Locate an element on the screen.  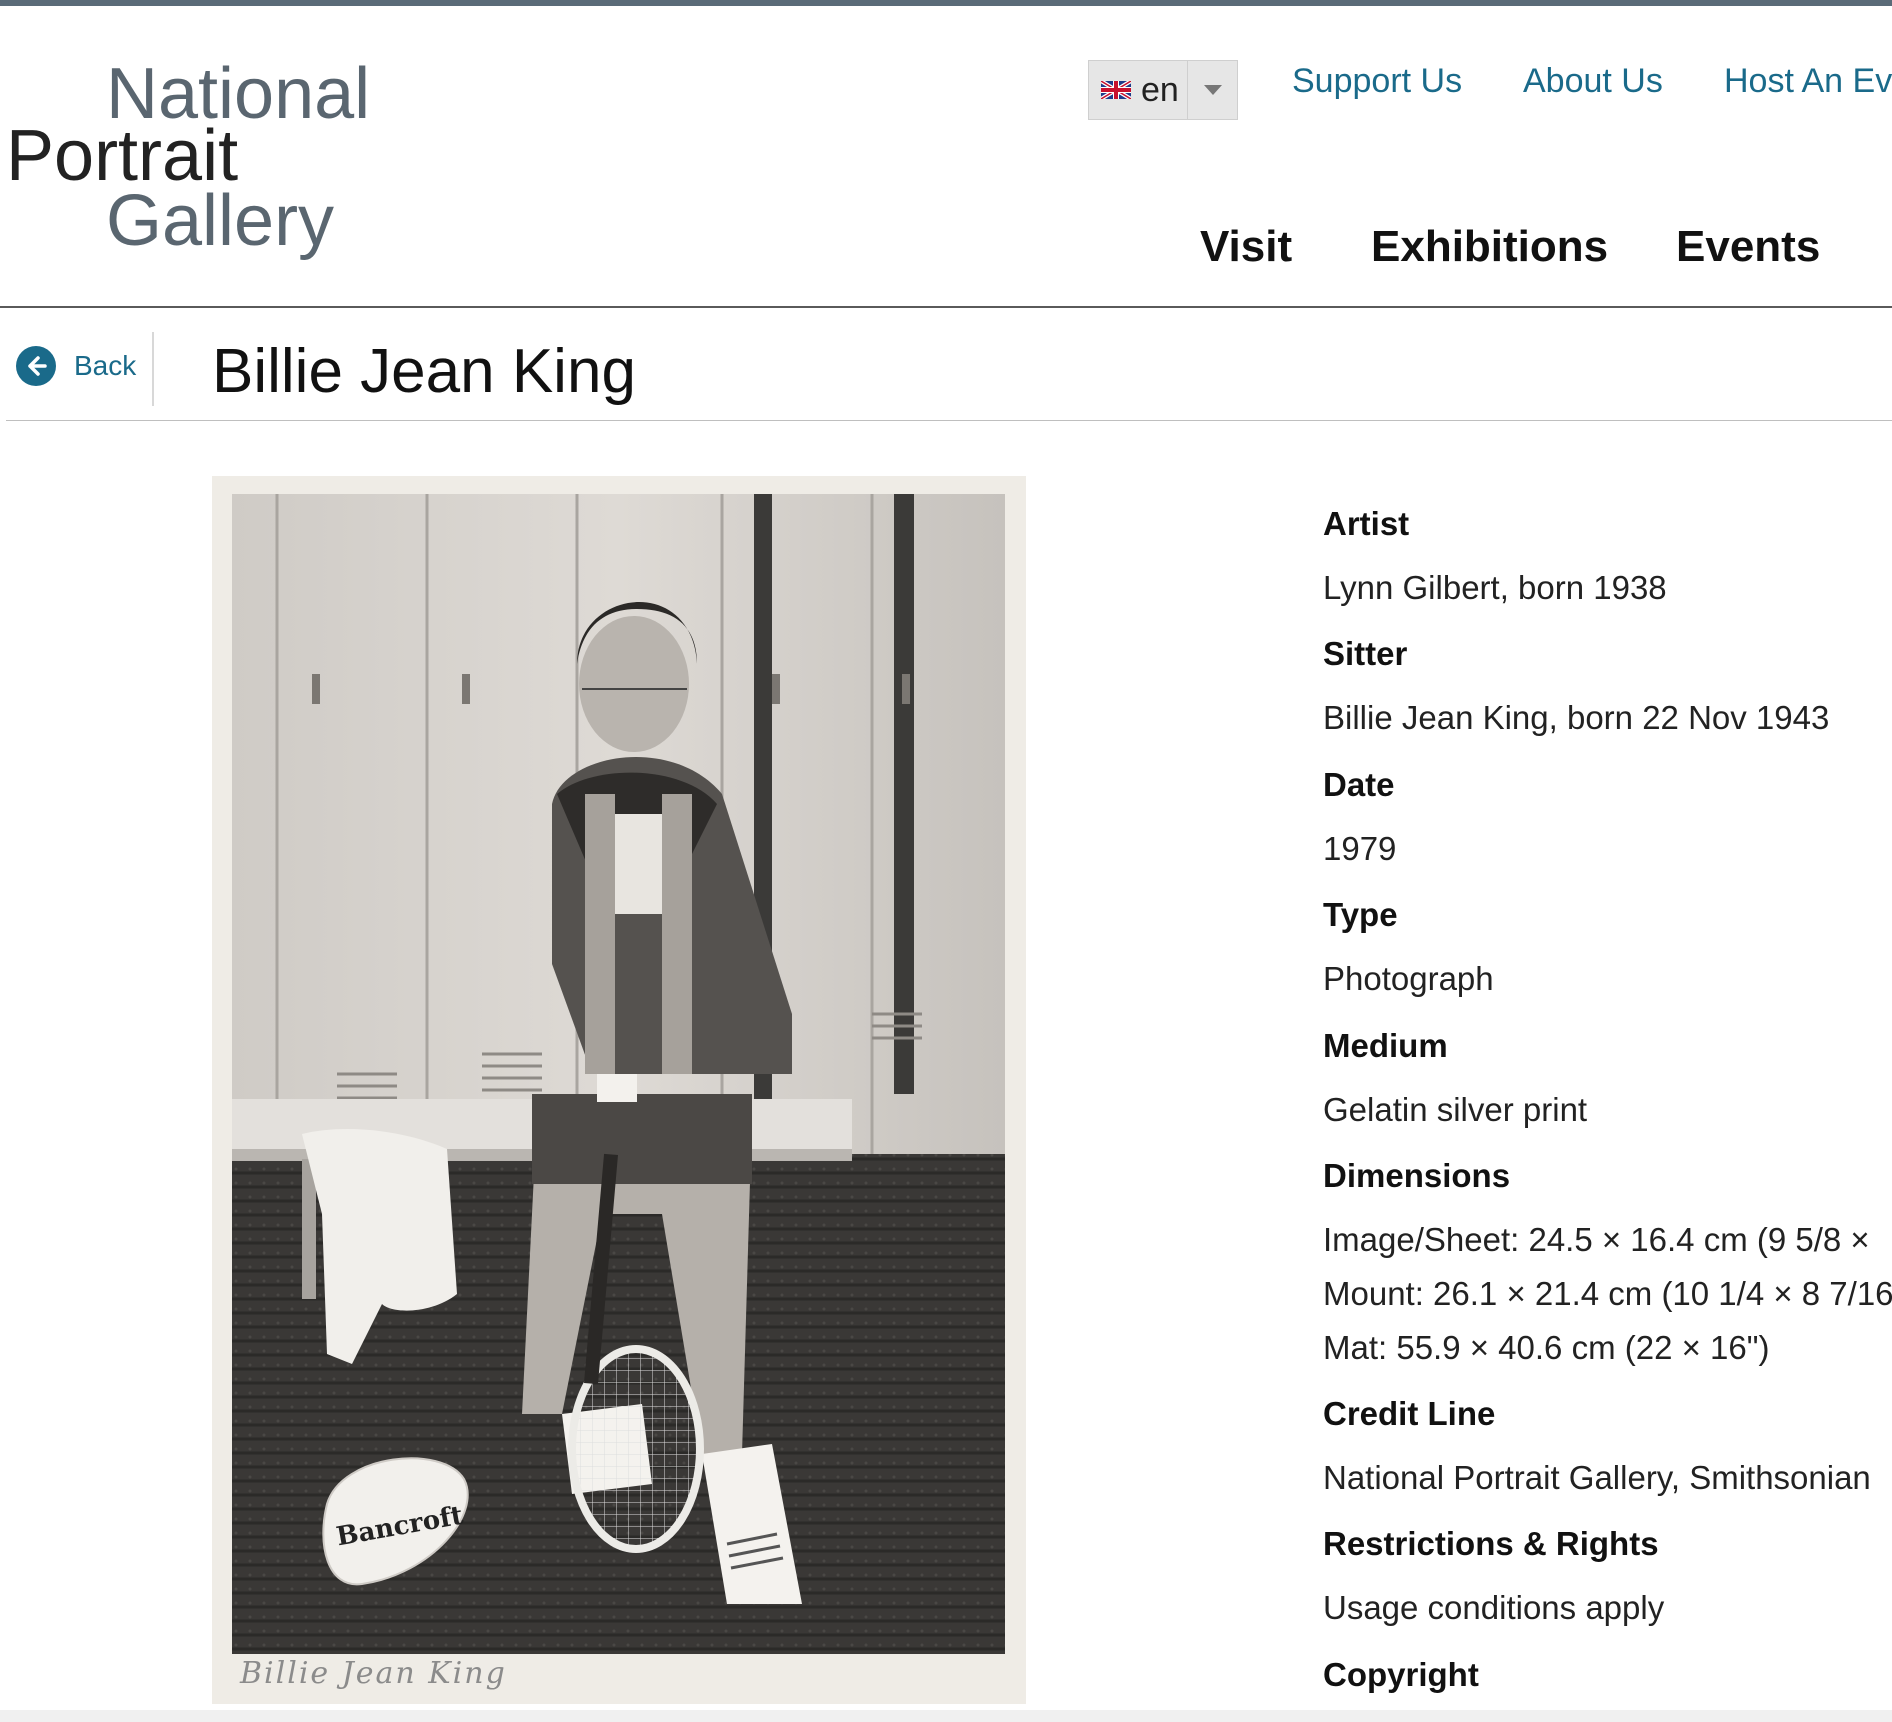
title-separator is located at coordinates (153, 369).